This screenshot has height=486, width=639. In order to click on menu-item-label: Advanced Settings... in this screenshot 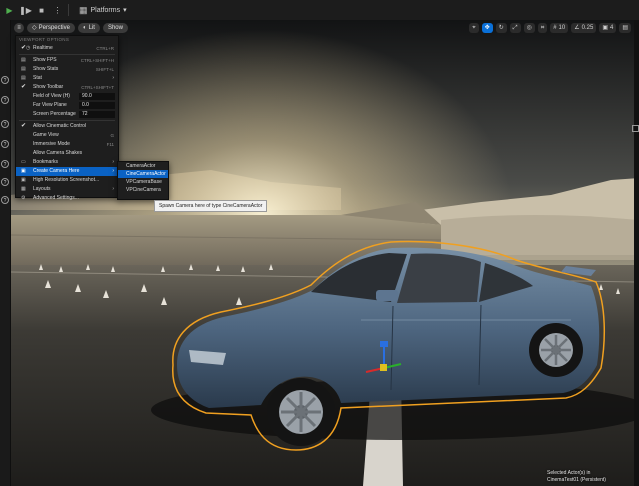, I will do `click(56, 198)`.